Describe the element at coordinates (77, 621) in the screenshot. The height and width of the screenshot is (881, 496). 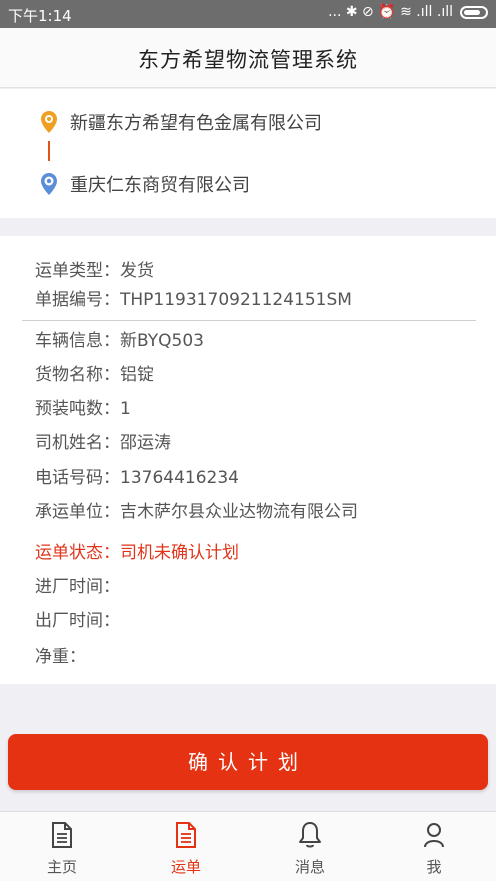
I see `exit-time-label: 出厂时间：` at that location.